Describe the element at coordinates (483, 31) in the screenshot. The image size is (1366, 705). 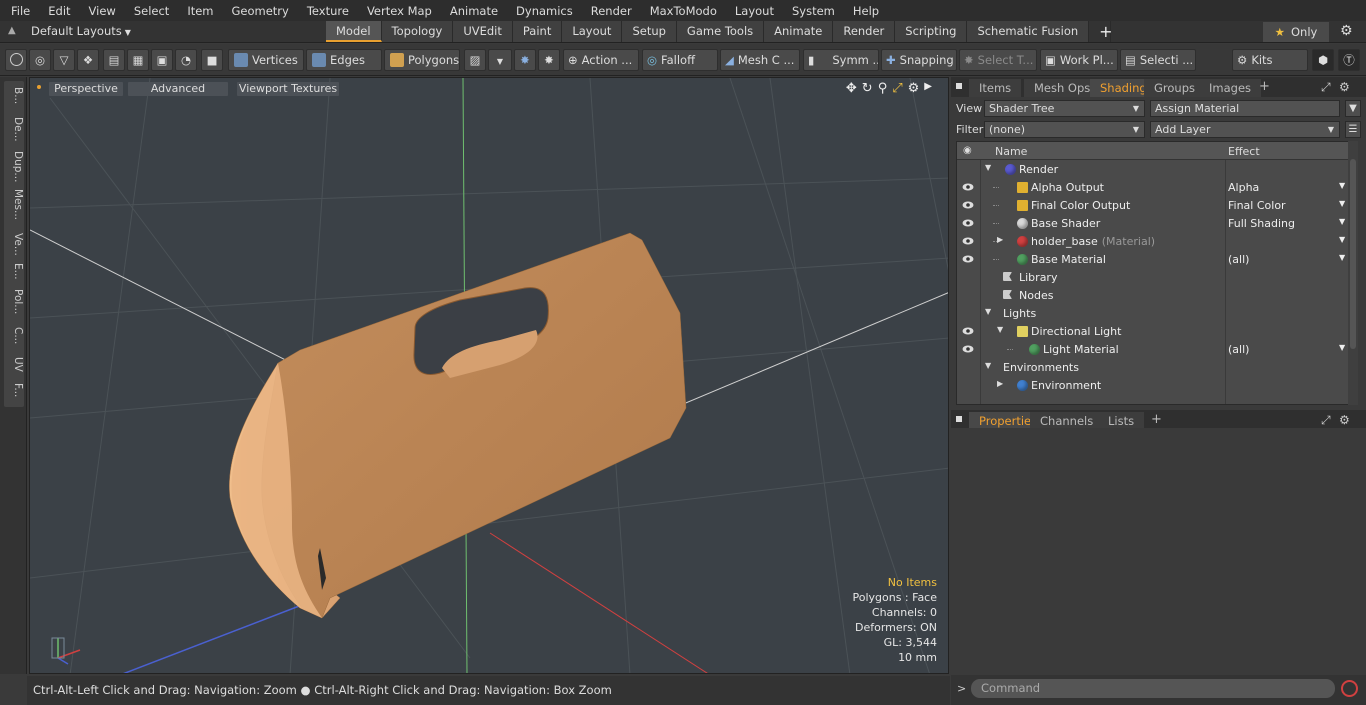
I see `tab-uvedit: UVEdit` at that location.